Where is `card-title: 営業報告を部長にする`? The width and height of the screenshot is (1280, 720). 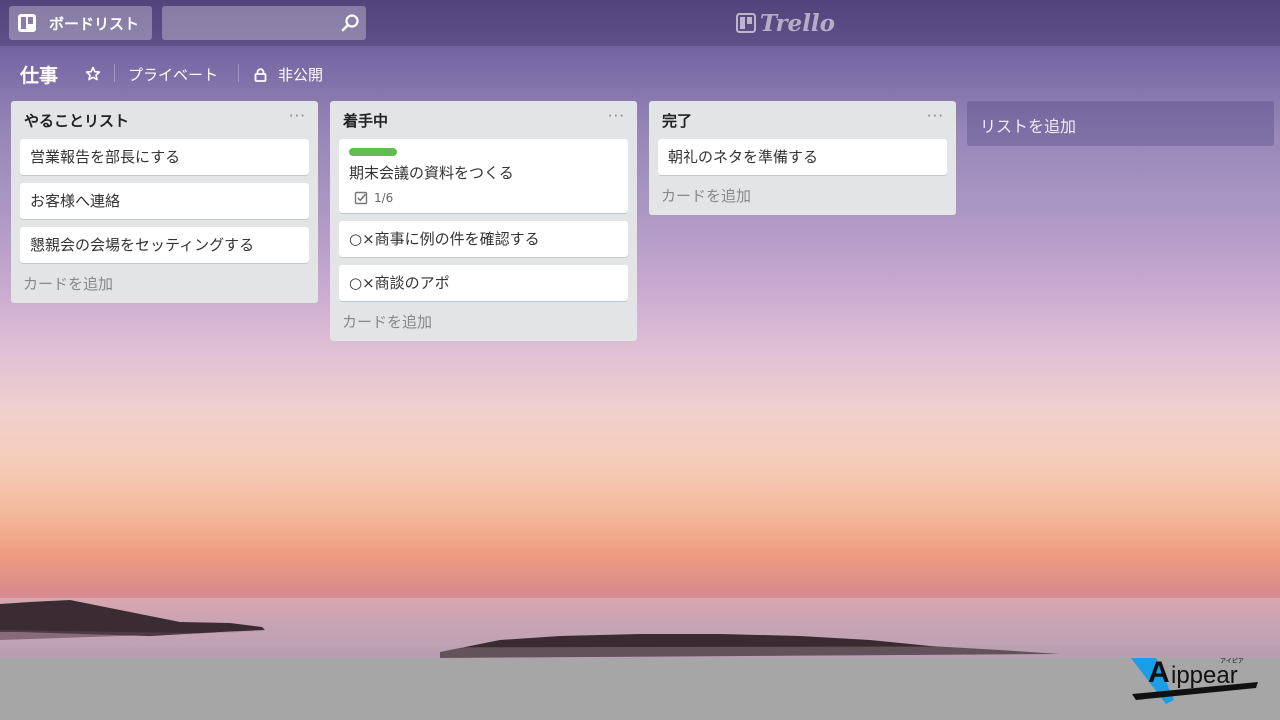 card-title: 営業報告を部長にする is located at coordinates (105, 157).